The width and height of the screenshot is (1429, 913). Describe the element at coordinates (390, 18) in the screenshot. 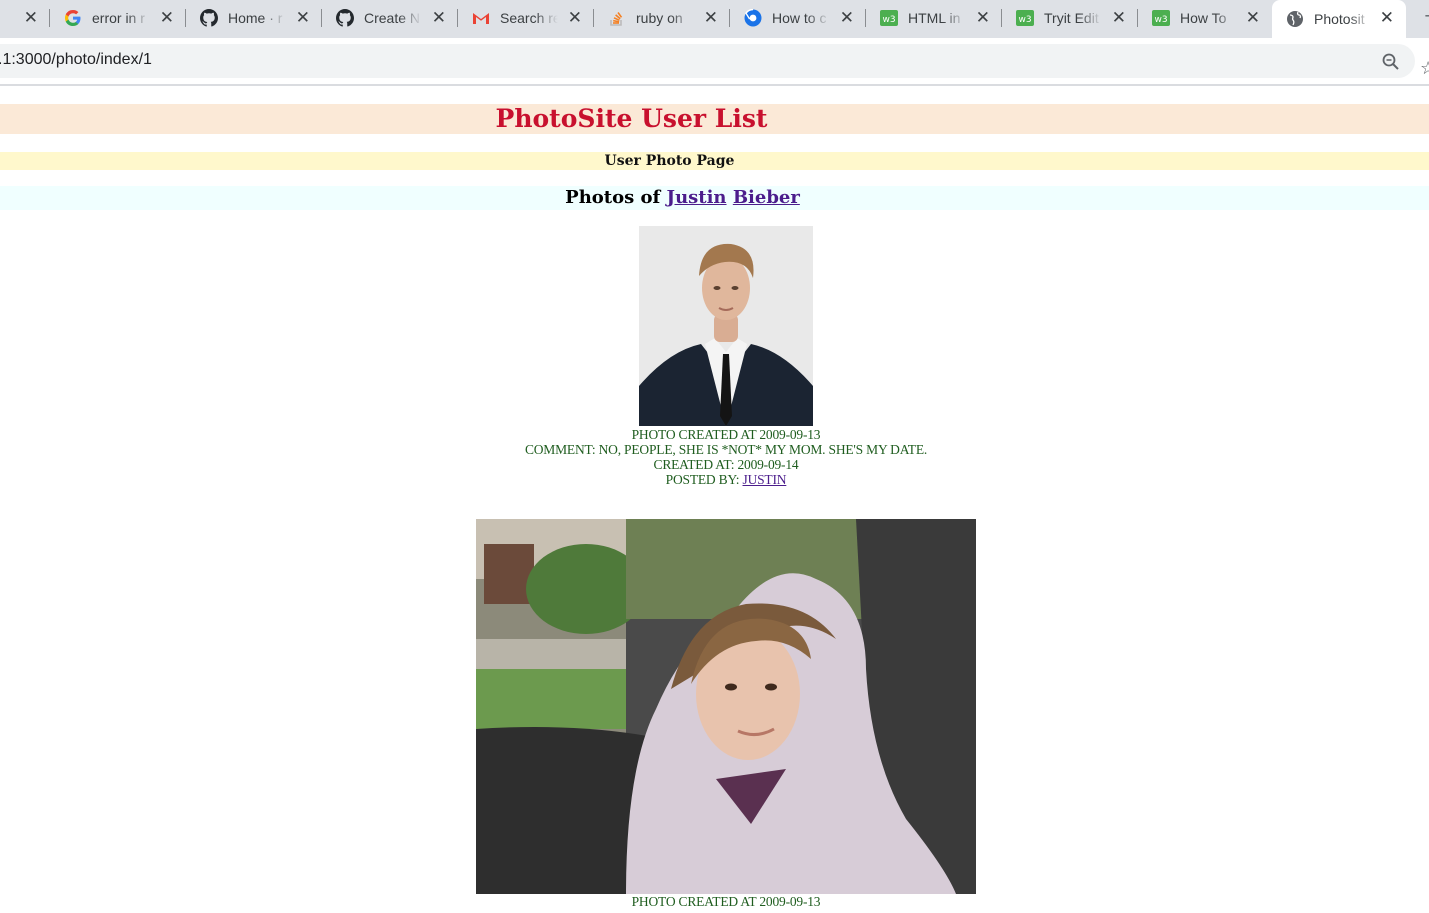

I see `tab-3: Create N ✕` at that location.